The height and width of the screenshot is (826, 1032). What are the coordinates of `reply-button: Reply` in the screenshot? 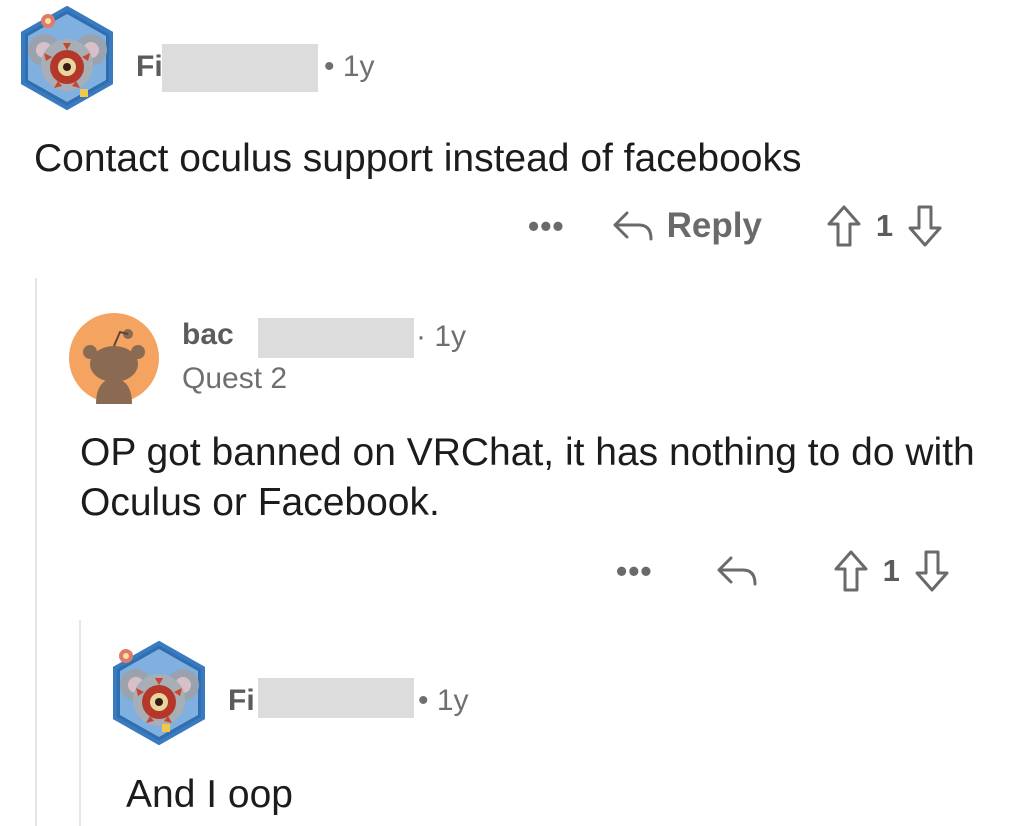 It's located at (686, 226).